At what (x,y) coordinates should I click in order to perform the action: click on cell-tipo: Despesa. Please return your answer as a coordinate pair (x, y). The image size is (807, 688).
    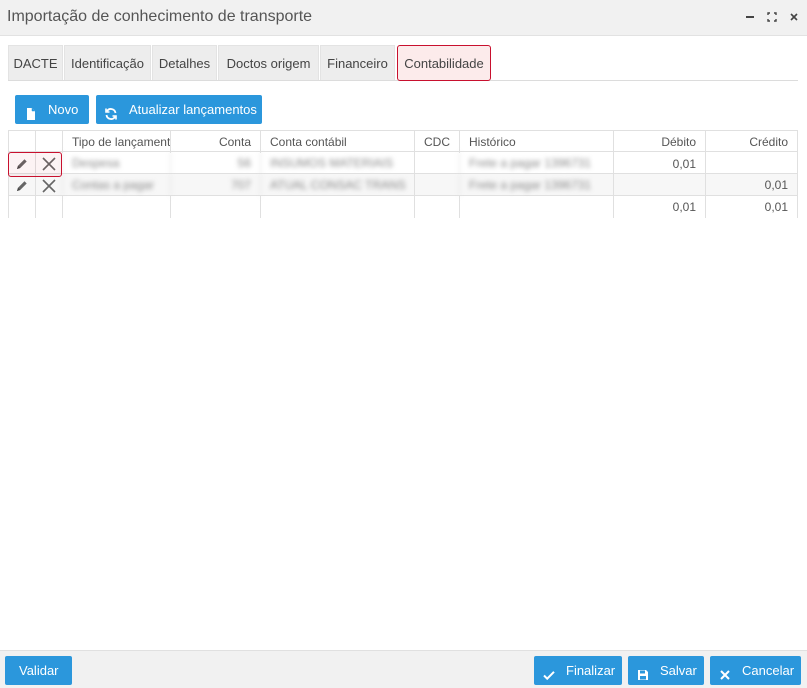
    Looking at the image, I should click on (116, 163).